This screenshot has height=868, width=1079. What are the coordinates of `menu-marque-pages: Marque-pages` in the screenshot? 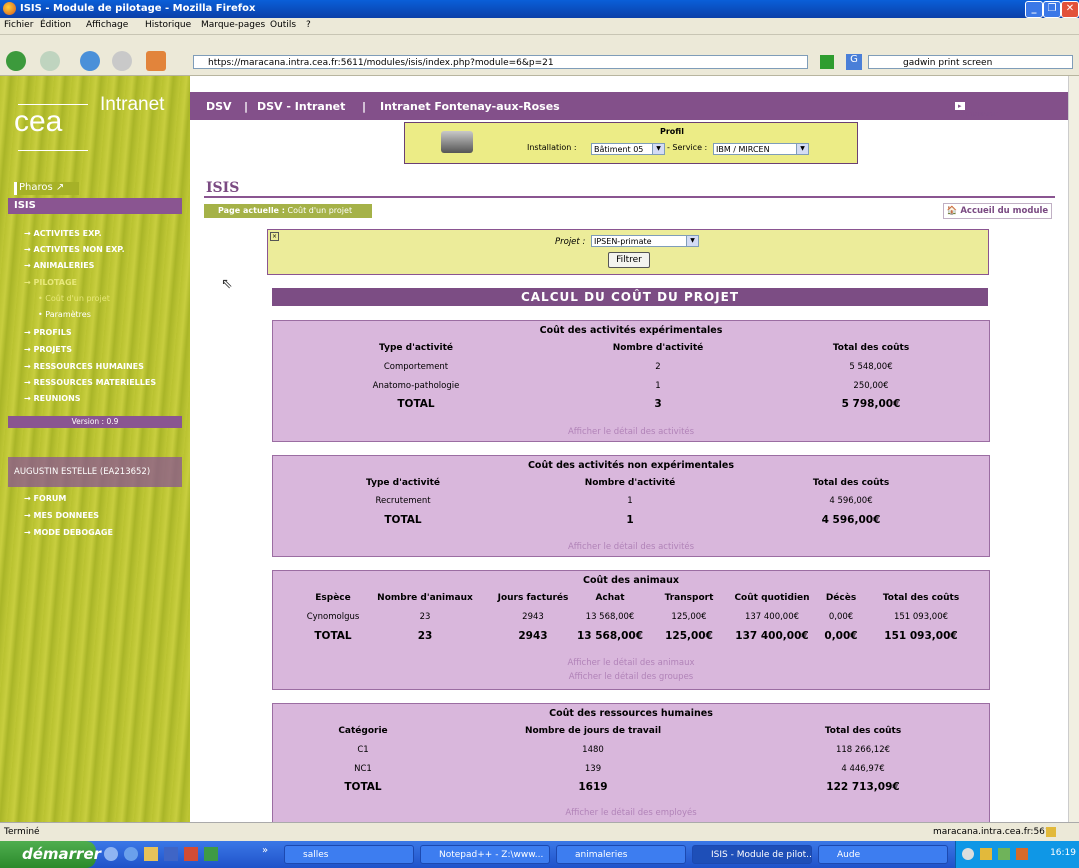 It's located at (233, 25).